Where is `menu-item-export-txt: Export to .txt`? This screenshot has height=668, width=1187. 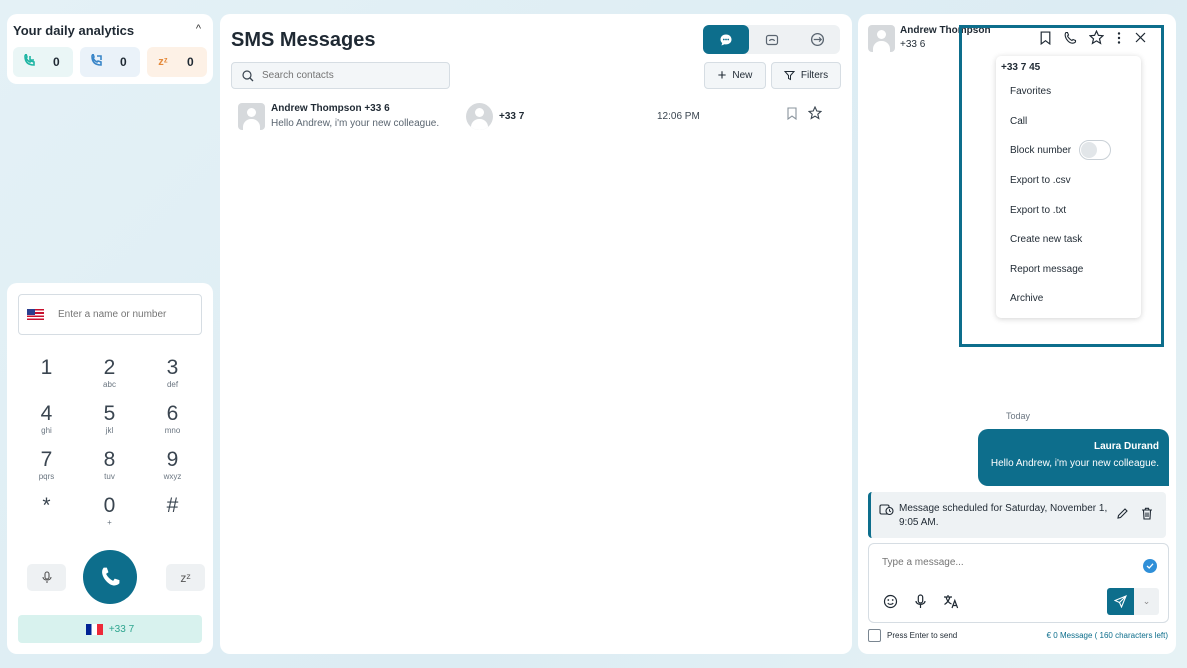
menu-item-export-txt: Export to .txt is located at coordinates (1038, 210).